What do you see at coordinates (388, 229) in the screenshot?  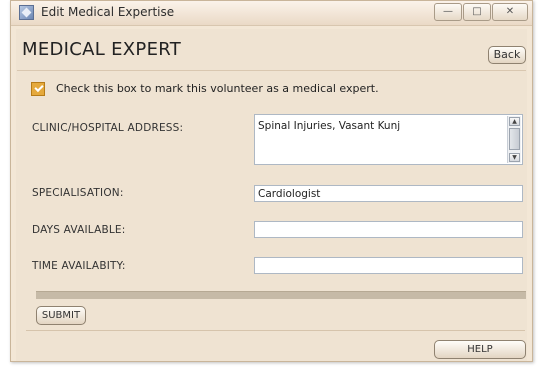 I see `days-available-field` at bounding box center [388, 229].